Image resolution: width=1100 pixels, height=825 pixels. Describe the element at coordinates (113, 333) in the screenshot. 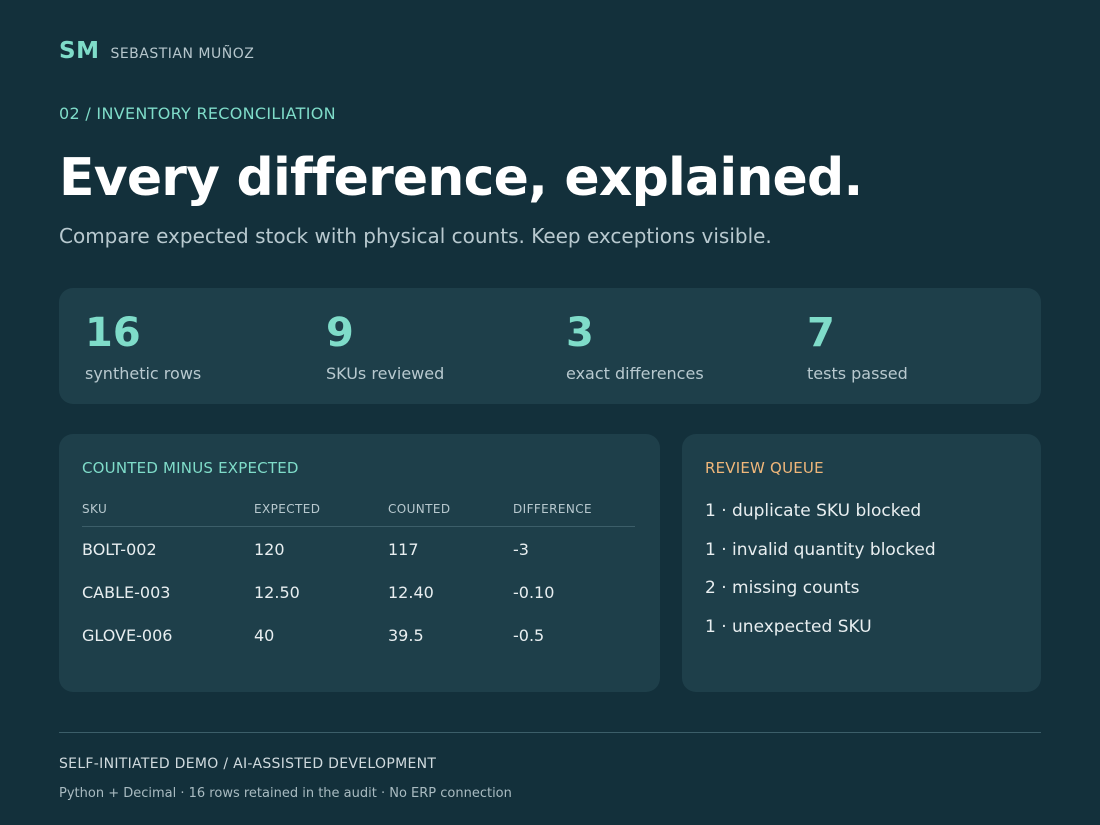

I see `stat-value: 16` at that location.